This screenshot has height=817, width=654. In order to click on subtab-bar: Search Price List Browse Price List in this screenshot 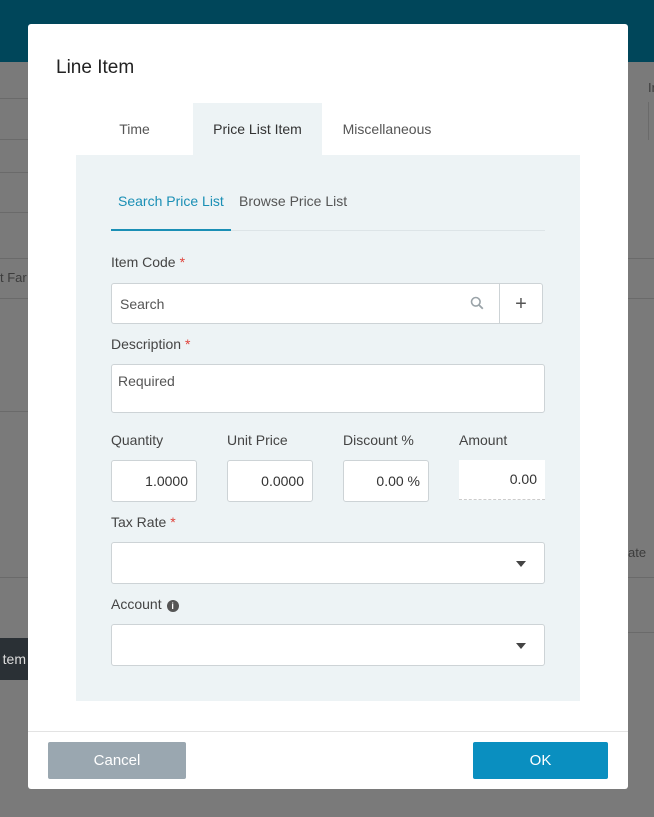, I will do `click(328, 208)`.